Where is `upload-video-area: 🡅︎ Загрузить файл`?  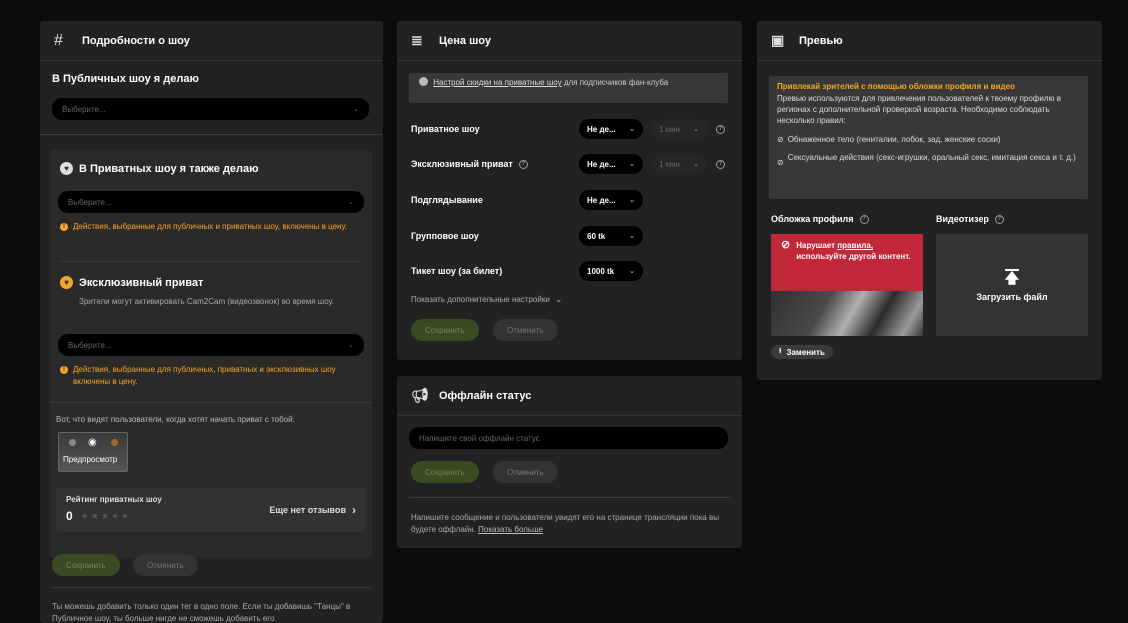
upload-video-area: 🡅︎ Загрузить файл is located at coordinates (1012, 285).